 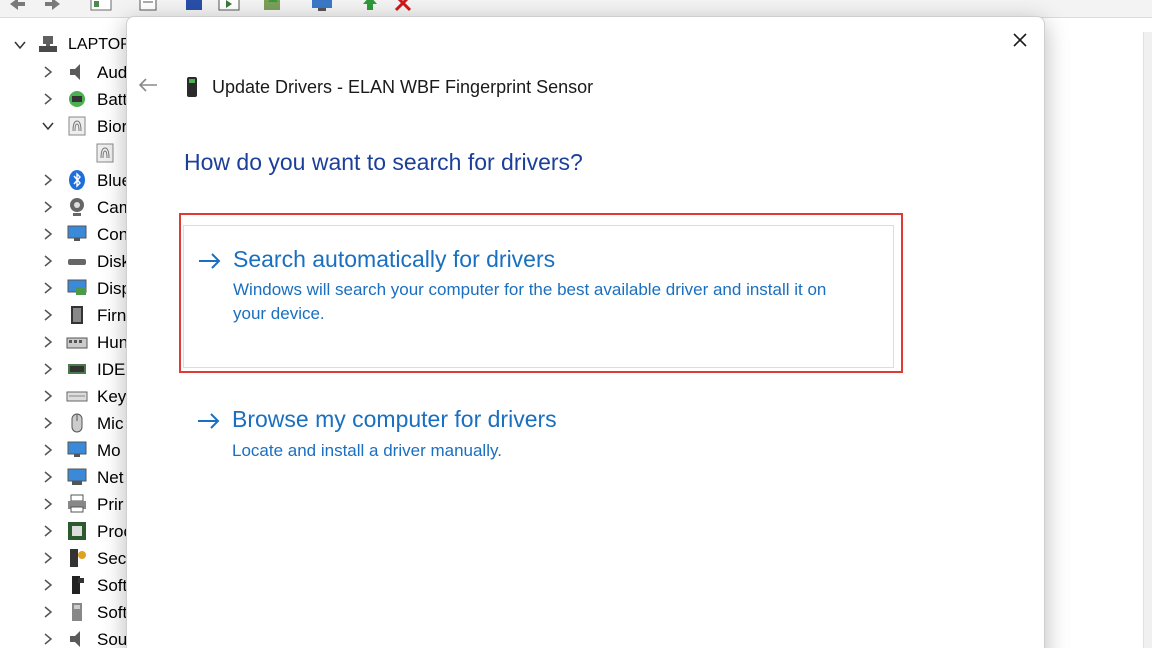 I want to click on tree-item: Prir, so click(x=65, y=504).